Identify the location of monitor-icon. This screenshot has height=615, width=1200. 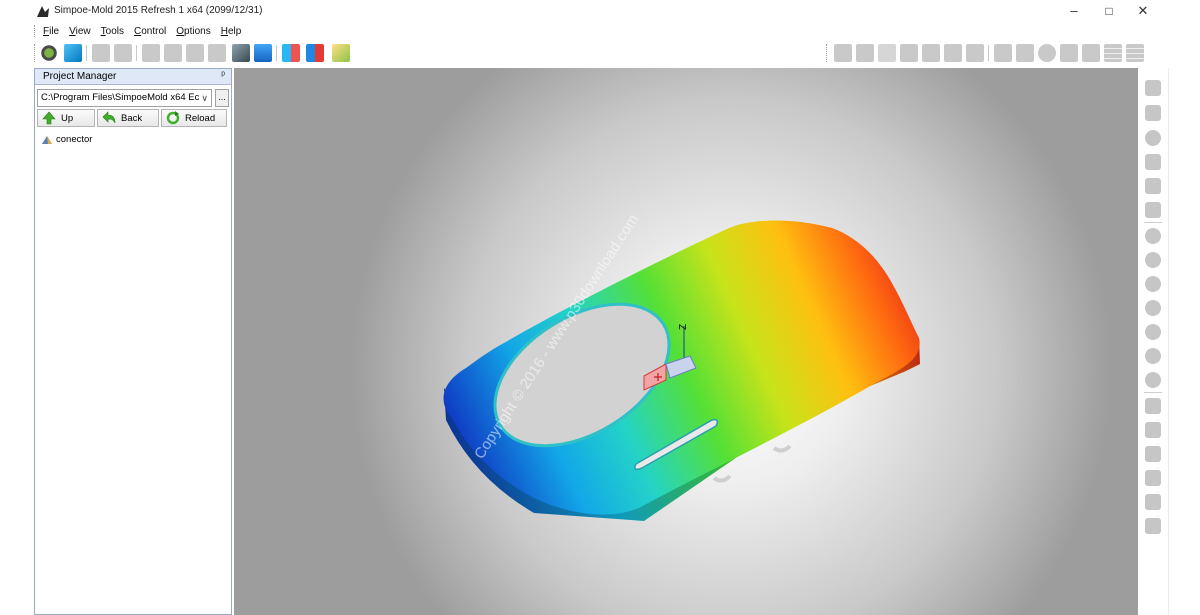
(241, 53).